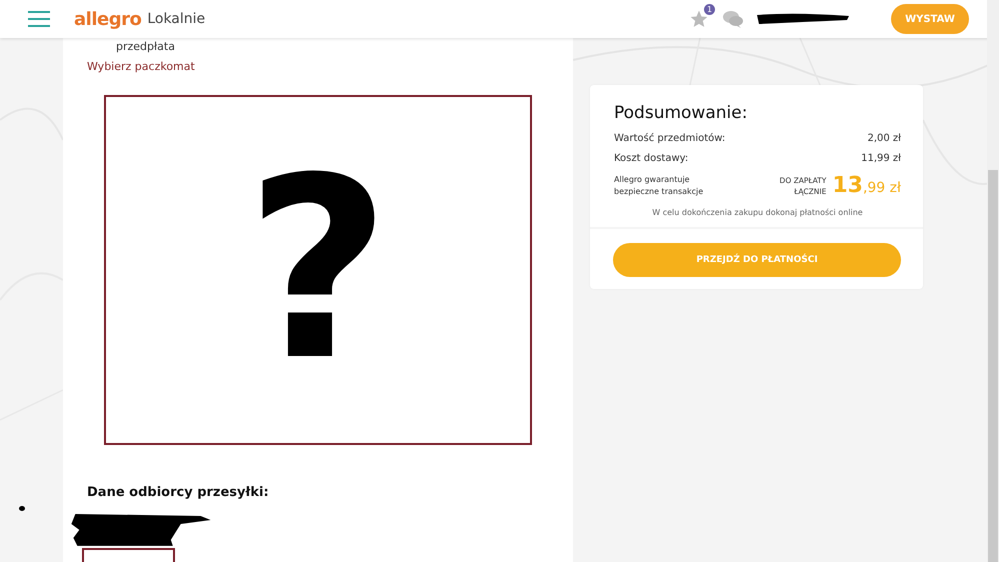  I want to click on wystaw-button: WYSTAW, so click(930, 19).